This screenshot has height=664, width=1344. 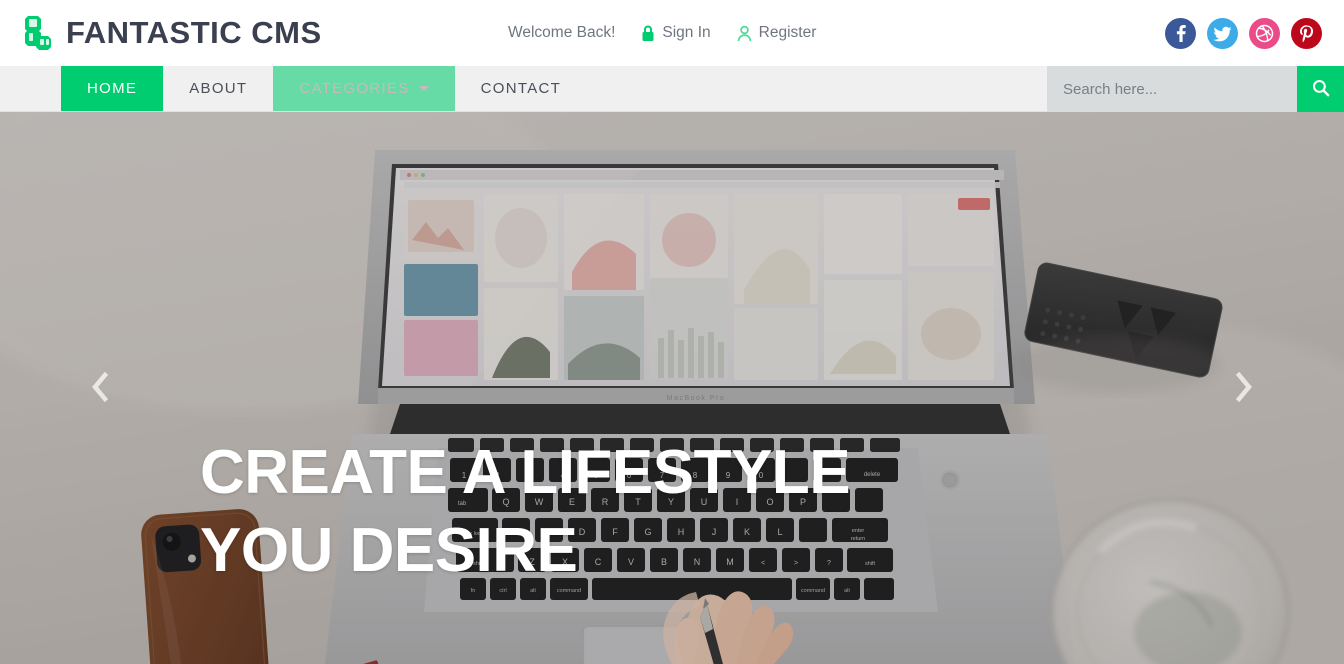 What do you see at coordinates (1222, 33) in the screenshot?
I see `twitter-icon` at bounding box center [1222, 33].